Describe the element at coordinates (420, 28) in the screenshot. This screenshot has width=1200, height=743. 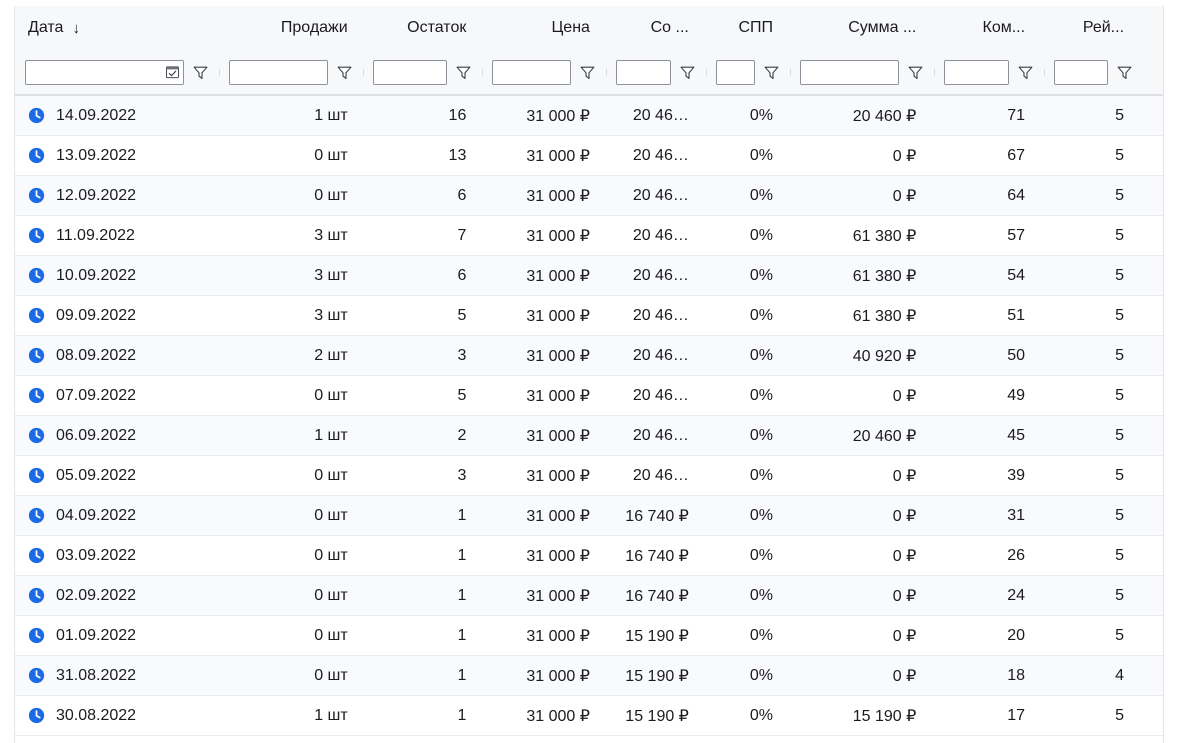
I see `column-header-stock: Остаток` at that location.